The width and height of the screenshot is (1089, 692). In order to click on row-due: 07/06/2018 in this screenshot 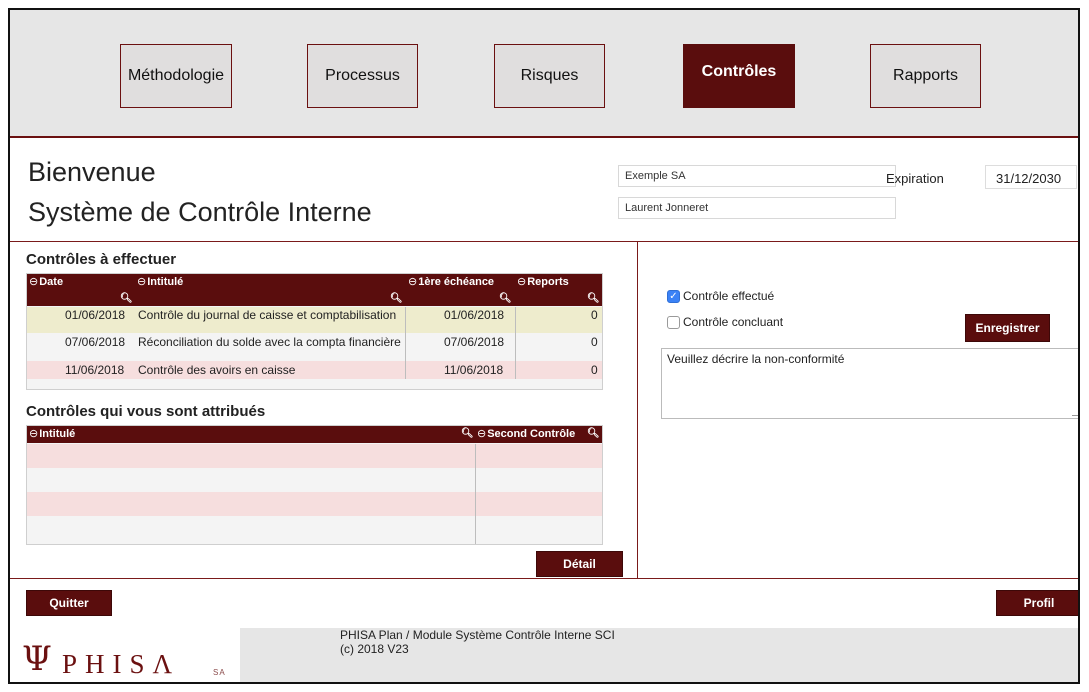, I will do `click(474, 342)`.